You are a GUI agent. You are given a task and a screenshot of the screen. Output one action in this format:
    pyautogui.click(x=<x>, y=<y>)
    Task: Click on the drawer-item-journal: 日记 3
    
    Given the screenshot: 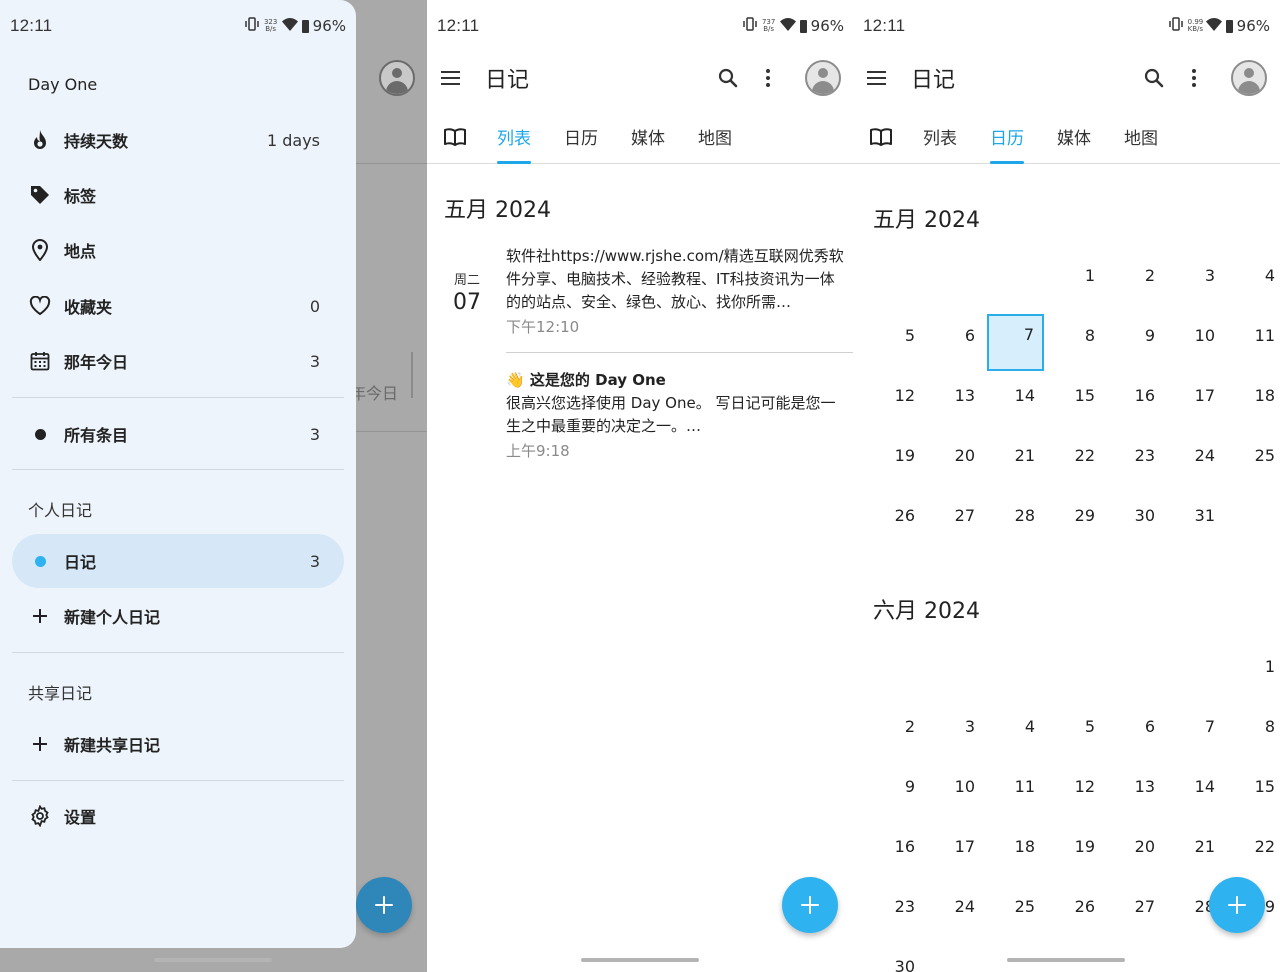 What is the action you would take?
    pyautogui.click(x=178, y=561)
    